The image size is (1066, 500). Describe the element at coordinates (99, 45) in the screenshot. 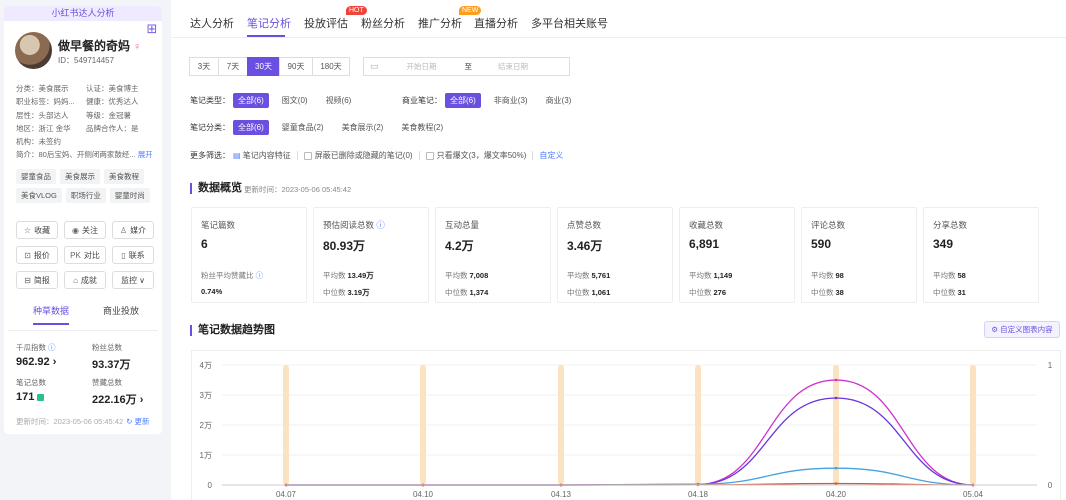

I see `profile-name: 做早餐的奇妈 ♀` at that location.